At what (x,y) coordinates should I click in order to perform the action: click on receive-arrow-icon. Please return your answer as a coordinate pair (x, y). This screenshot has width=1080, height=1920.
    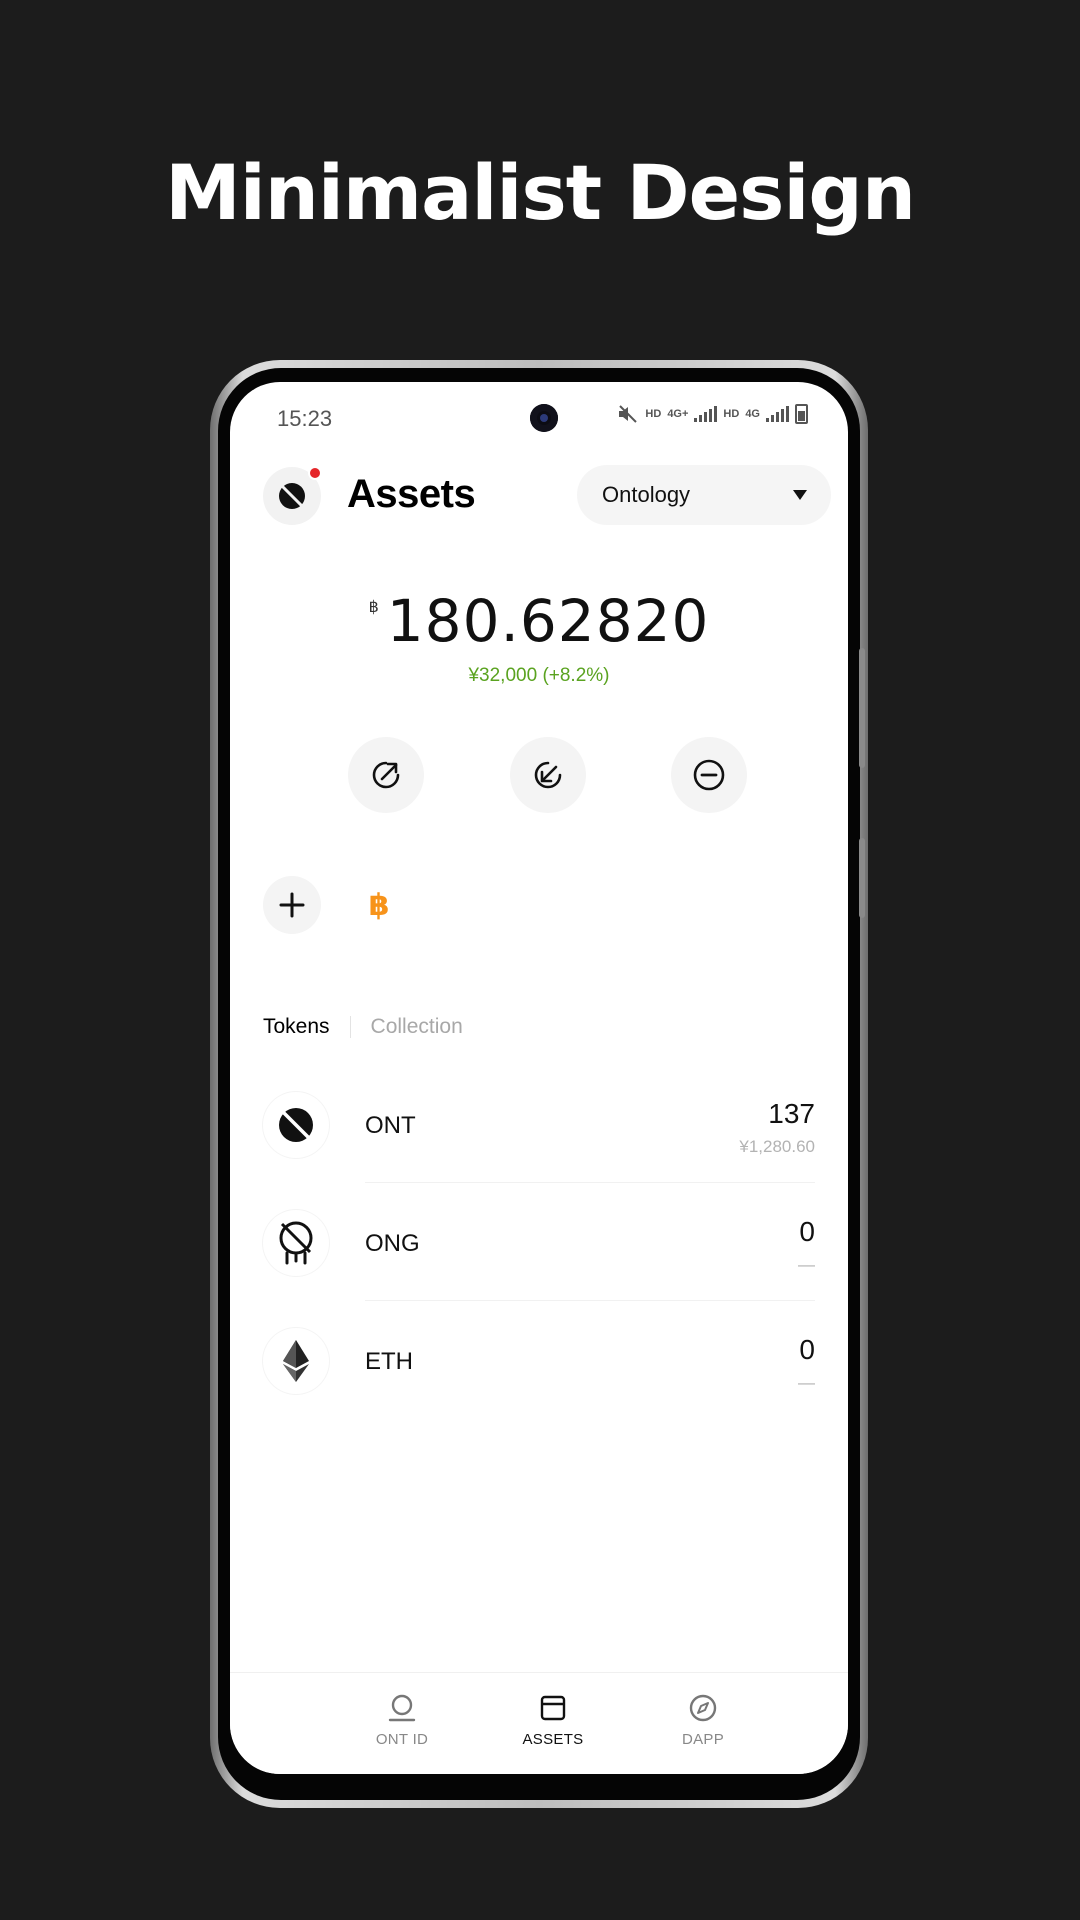
    Looking at the image, I should click on (548, 775).